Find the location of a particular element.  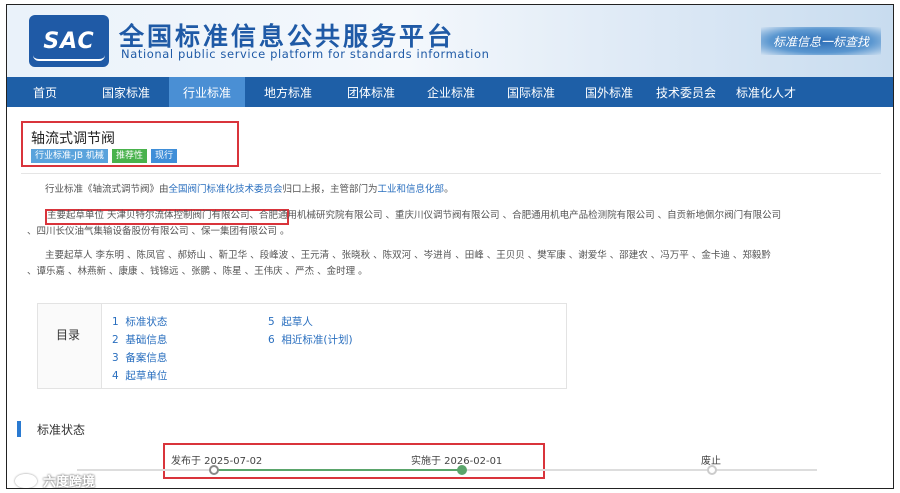

logo-text: SAC is located at coordinates (69, 41).